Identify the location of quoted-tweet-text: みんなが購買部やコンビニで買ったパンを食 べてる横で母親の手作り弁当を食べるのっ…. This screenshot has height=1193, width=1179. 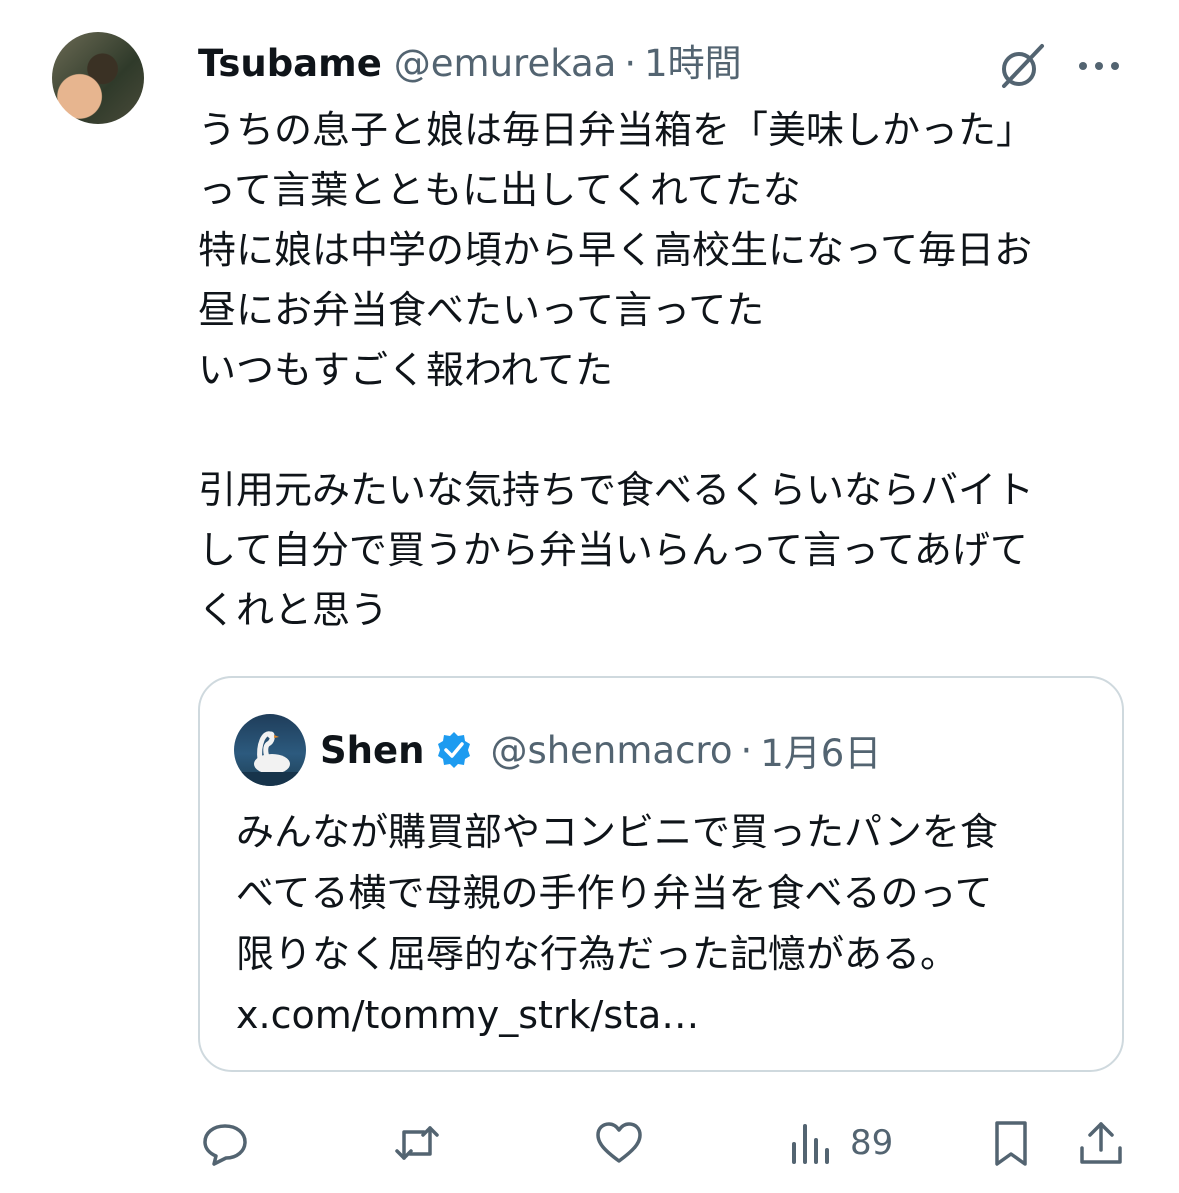
(617, 923).